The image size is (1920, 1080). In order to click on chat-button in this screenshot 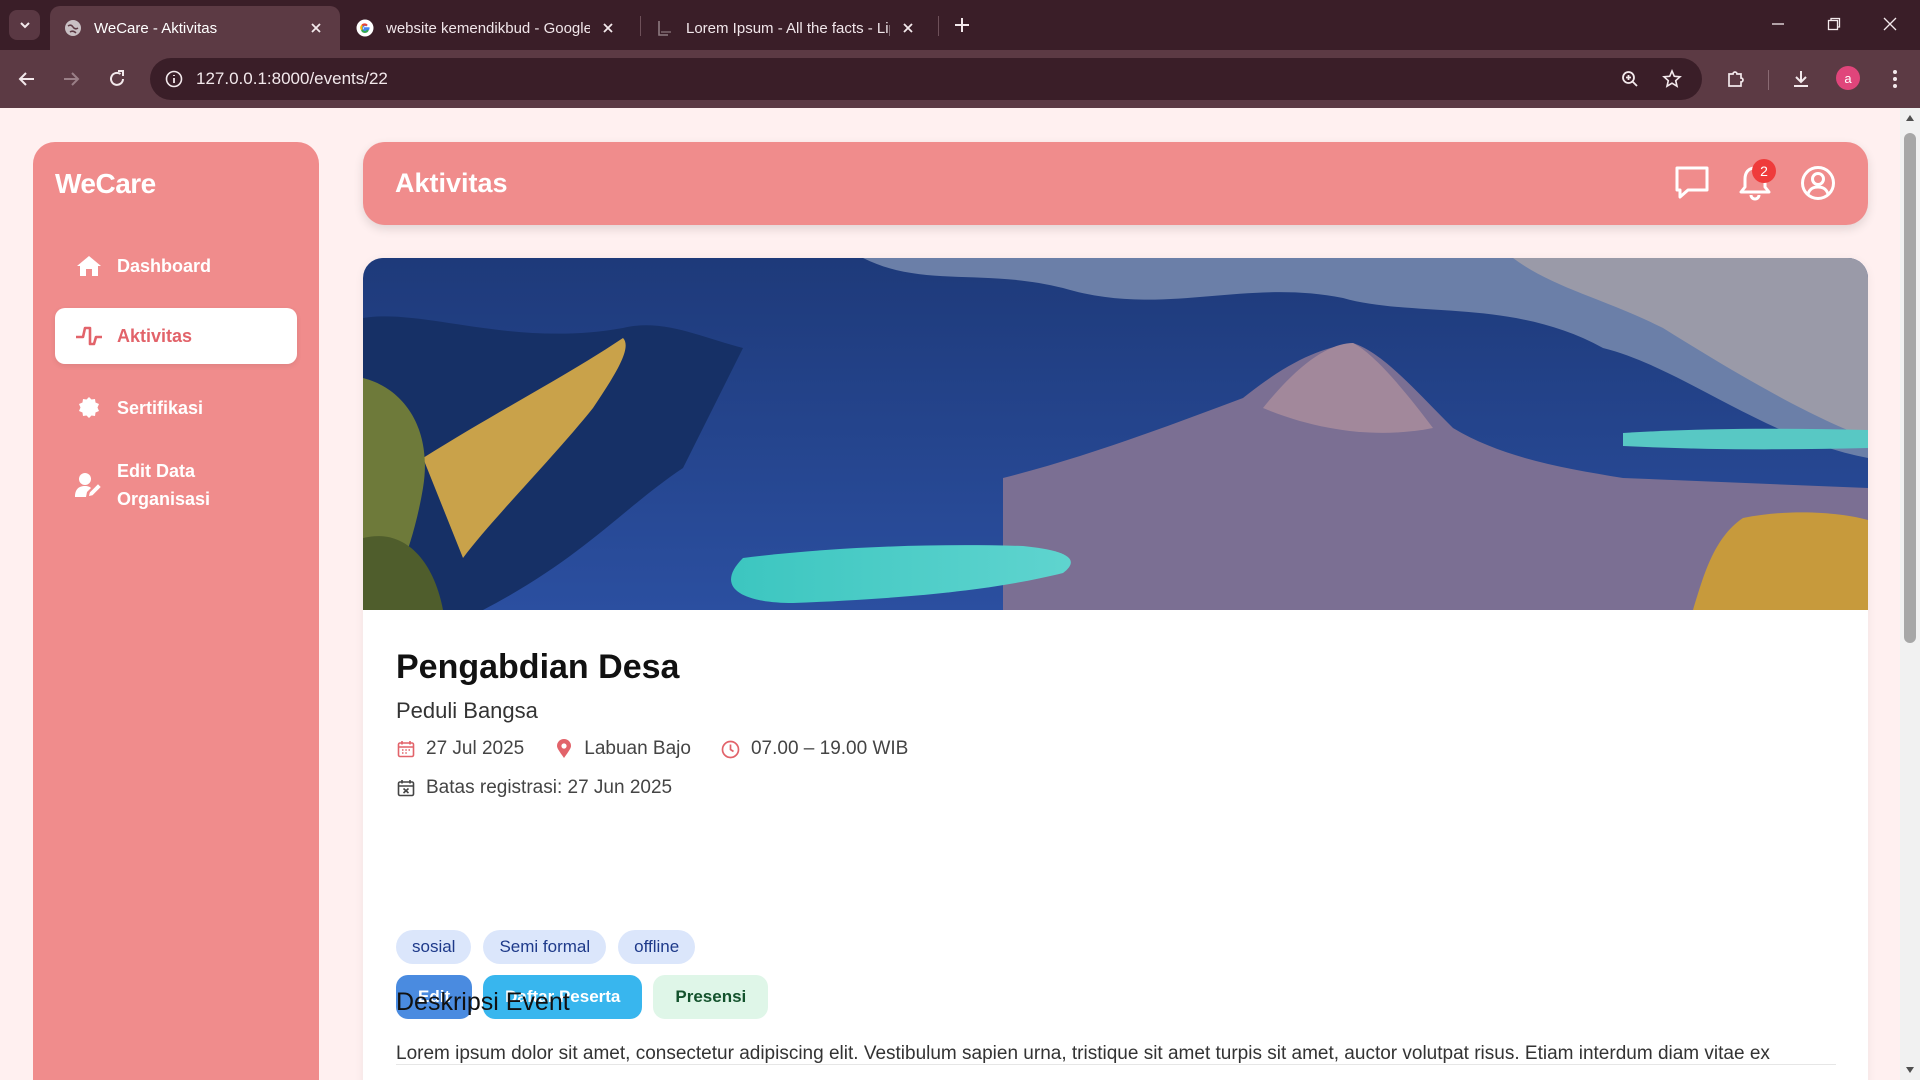, I will do `click(1692, 183)`.